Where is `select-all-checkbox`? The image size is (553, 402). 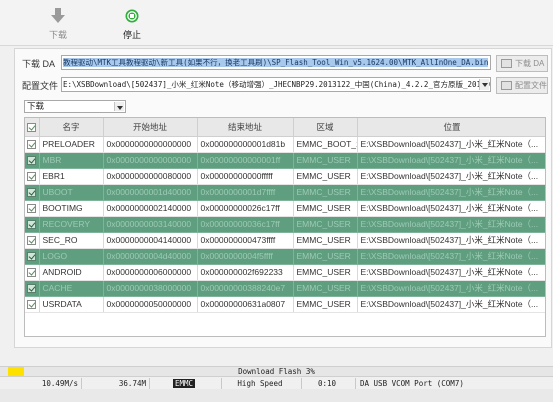 select-all-checkbox is located at coordinates (32, 127).